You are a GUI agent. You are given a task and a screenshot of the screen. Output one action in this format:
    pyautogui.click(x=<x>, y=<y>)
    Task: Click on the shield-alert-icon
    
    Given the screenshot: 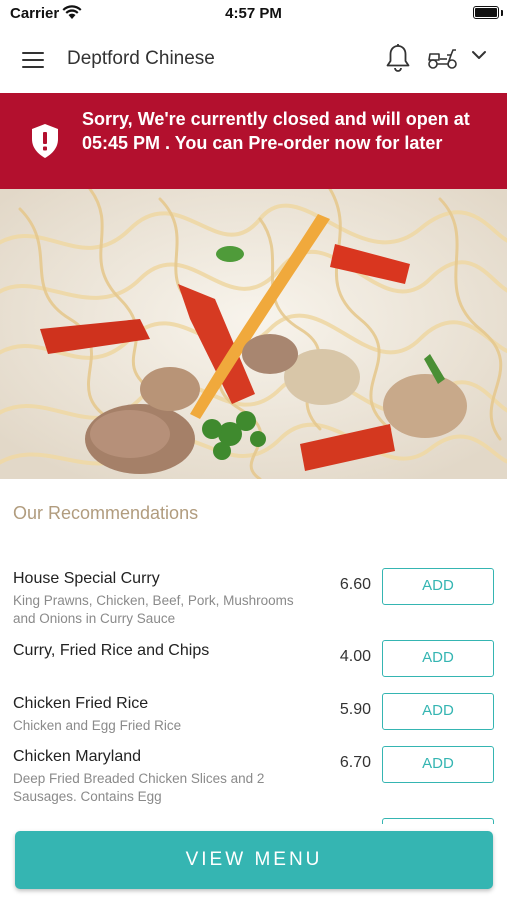 What is the action you would take?
    pyautogui.click(x=45, y=141)
    